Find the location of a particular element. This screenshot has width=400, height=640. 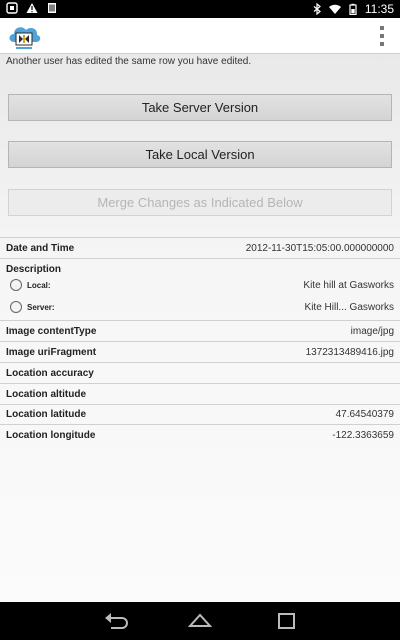

local-option-label: Local: is located at coordinates (39, 285).